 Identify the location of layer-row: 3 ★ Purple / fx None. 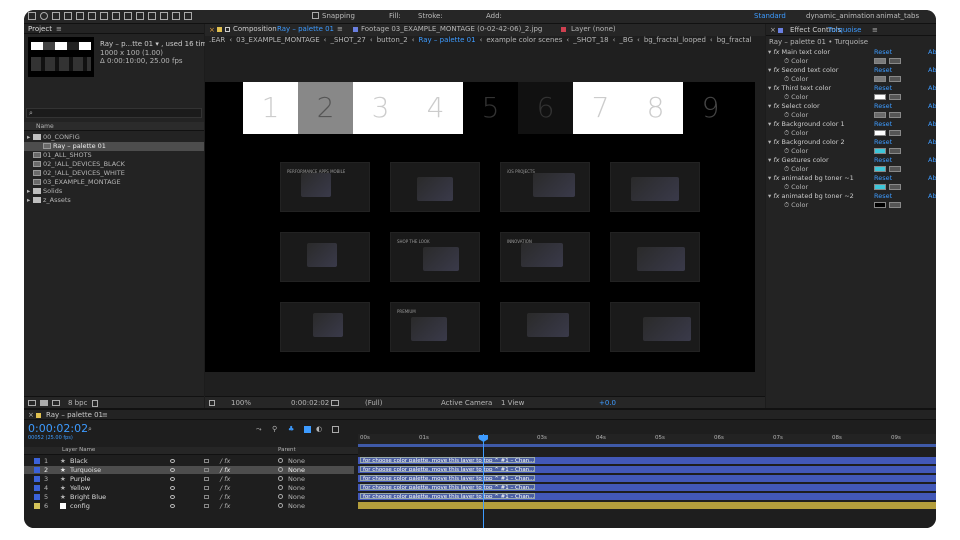
(189, 479).